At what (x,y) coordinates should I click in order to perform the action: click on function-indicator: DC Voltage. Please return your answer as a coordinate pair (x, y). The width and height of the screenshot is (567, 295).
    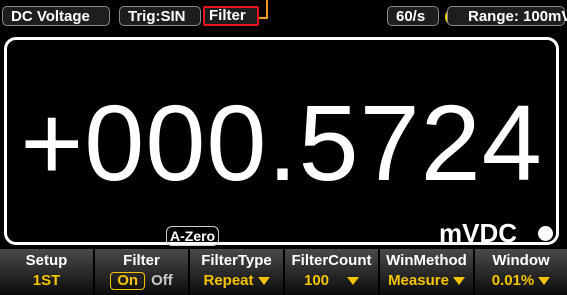
    Looking at the image, I should click on (56, 16).